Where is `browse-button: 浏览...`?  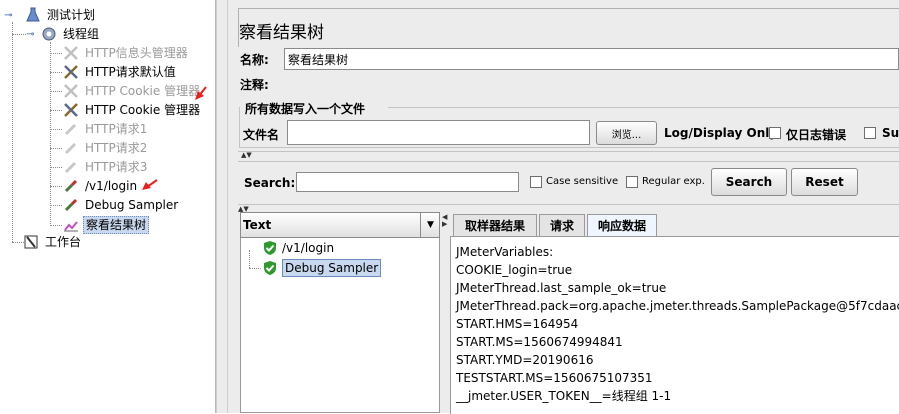
browse-button: 浏览... is located at coordinates (626, 133).